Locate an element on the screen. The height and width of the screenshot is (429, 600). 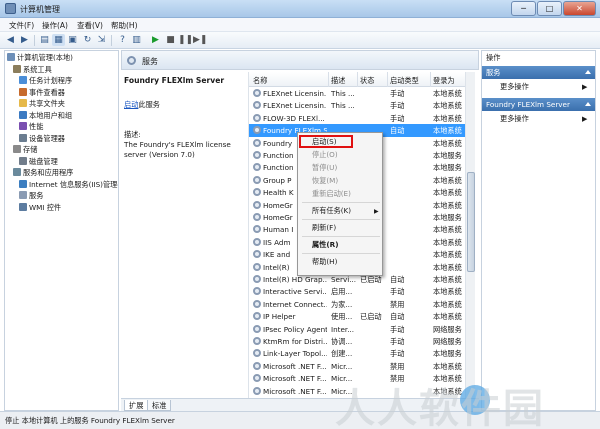
cell-startup: 禁用 is located at coordinates (397, 366).